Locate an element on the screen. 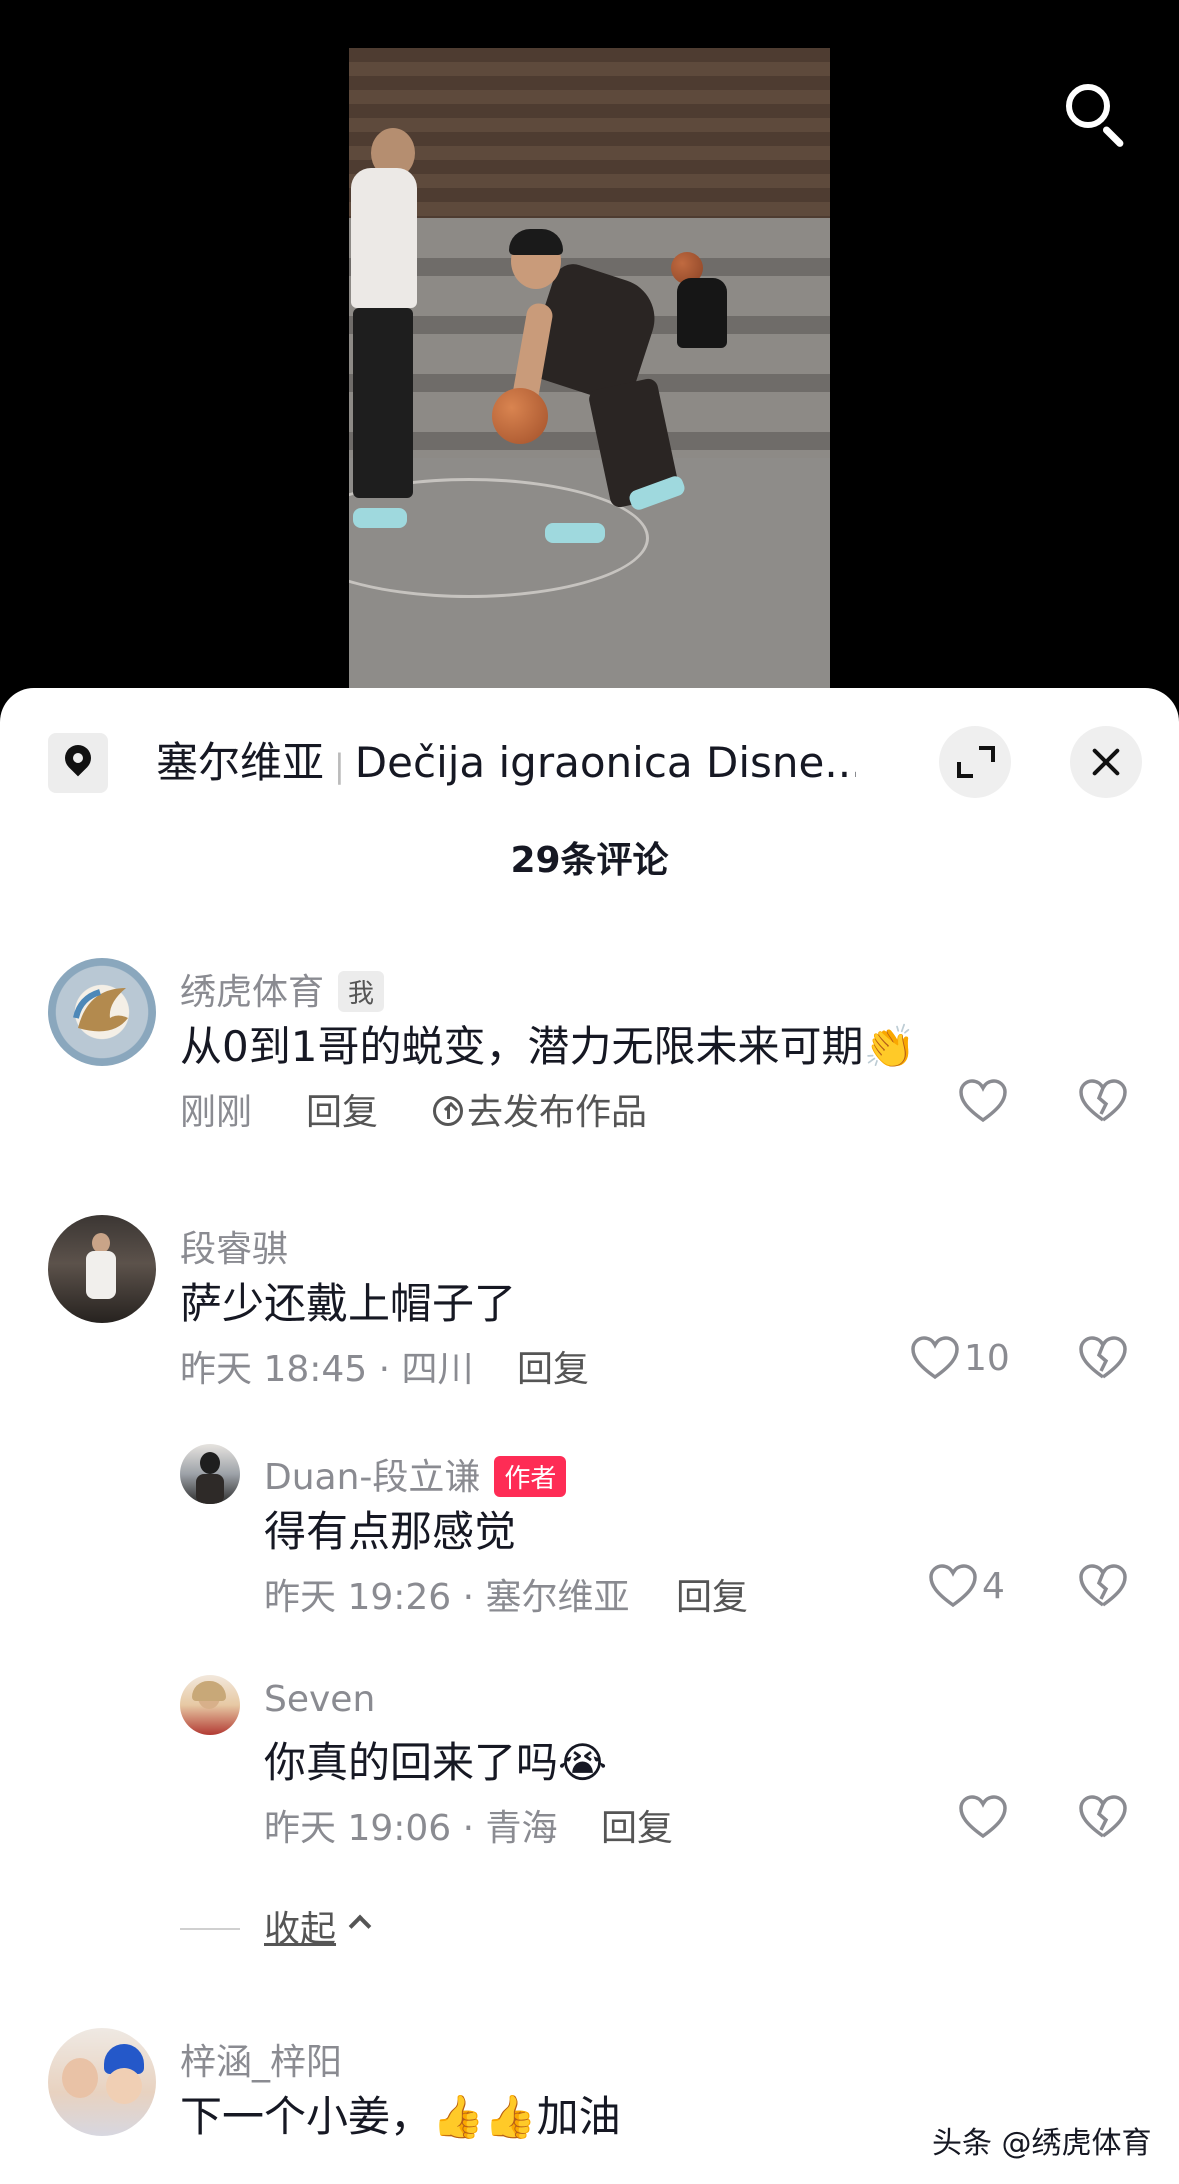  comment-text: 从0到1哥的蜕变，潜力无限未来可期👏 is located at coordinates (548, 1043).